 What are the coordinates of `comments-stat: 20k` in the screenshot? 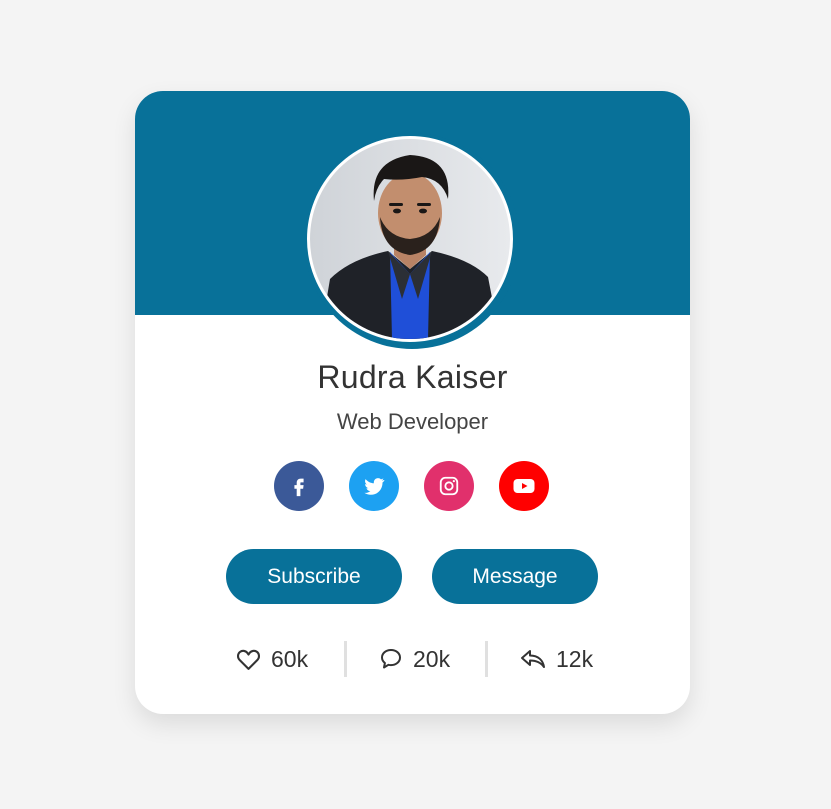 It's located at (414, 659).